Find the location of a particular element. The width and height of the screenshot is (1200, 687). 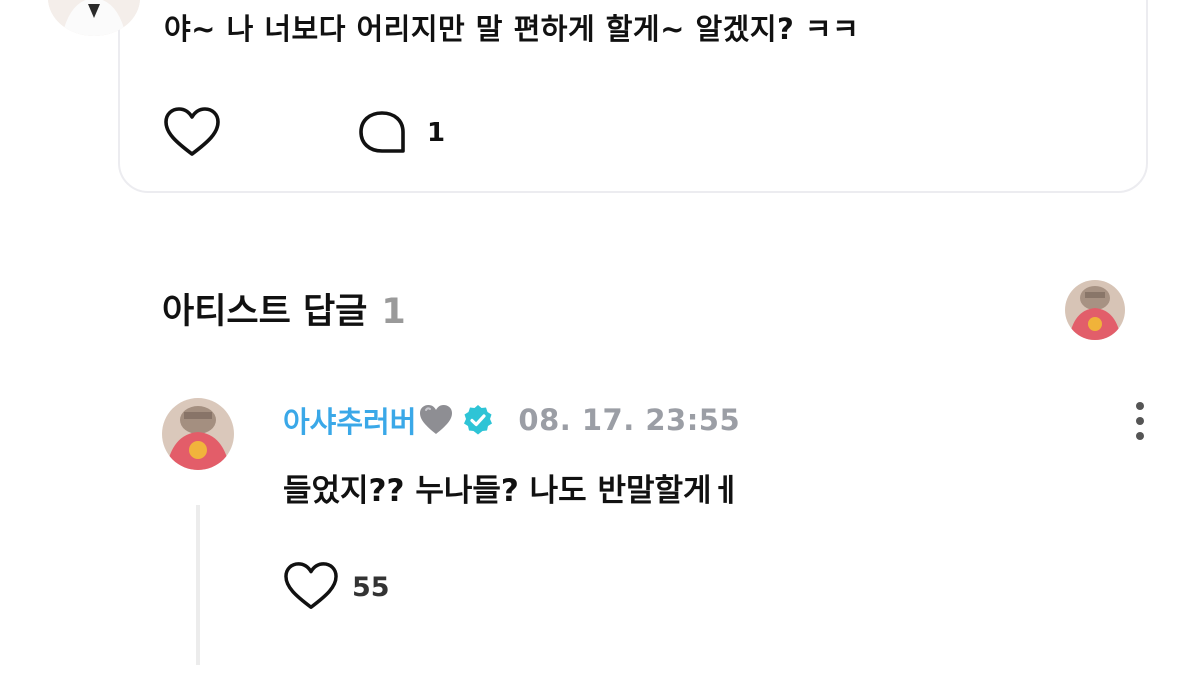

speech-bubble-icon is located at coordinates (382, 132).